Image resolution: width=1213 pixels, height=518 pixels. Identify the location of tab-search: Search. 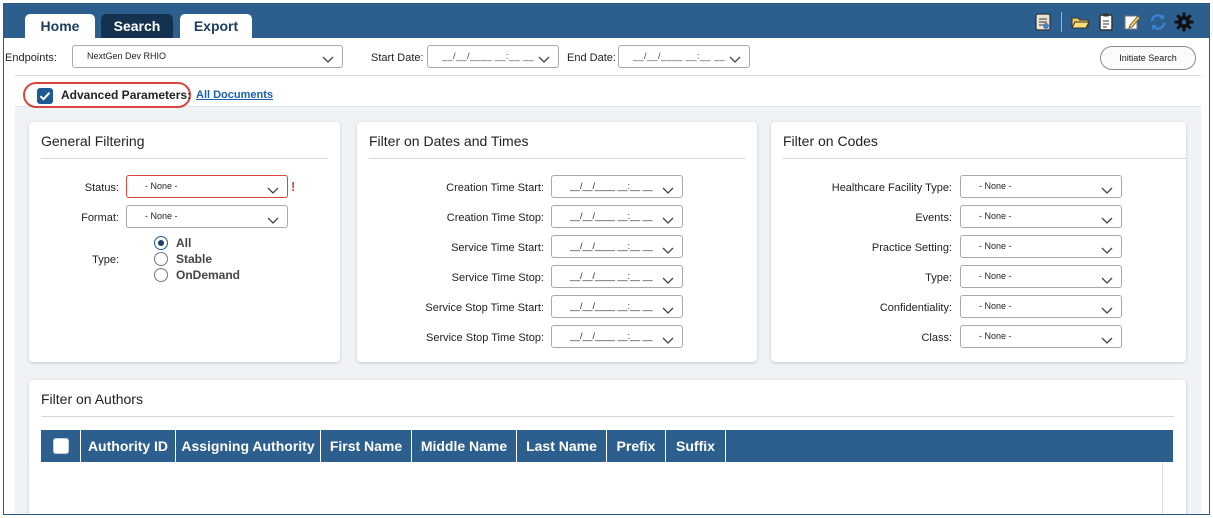
(137, 26).